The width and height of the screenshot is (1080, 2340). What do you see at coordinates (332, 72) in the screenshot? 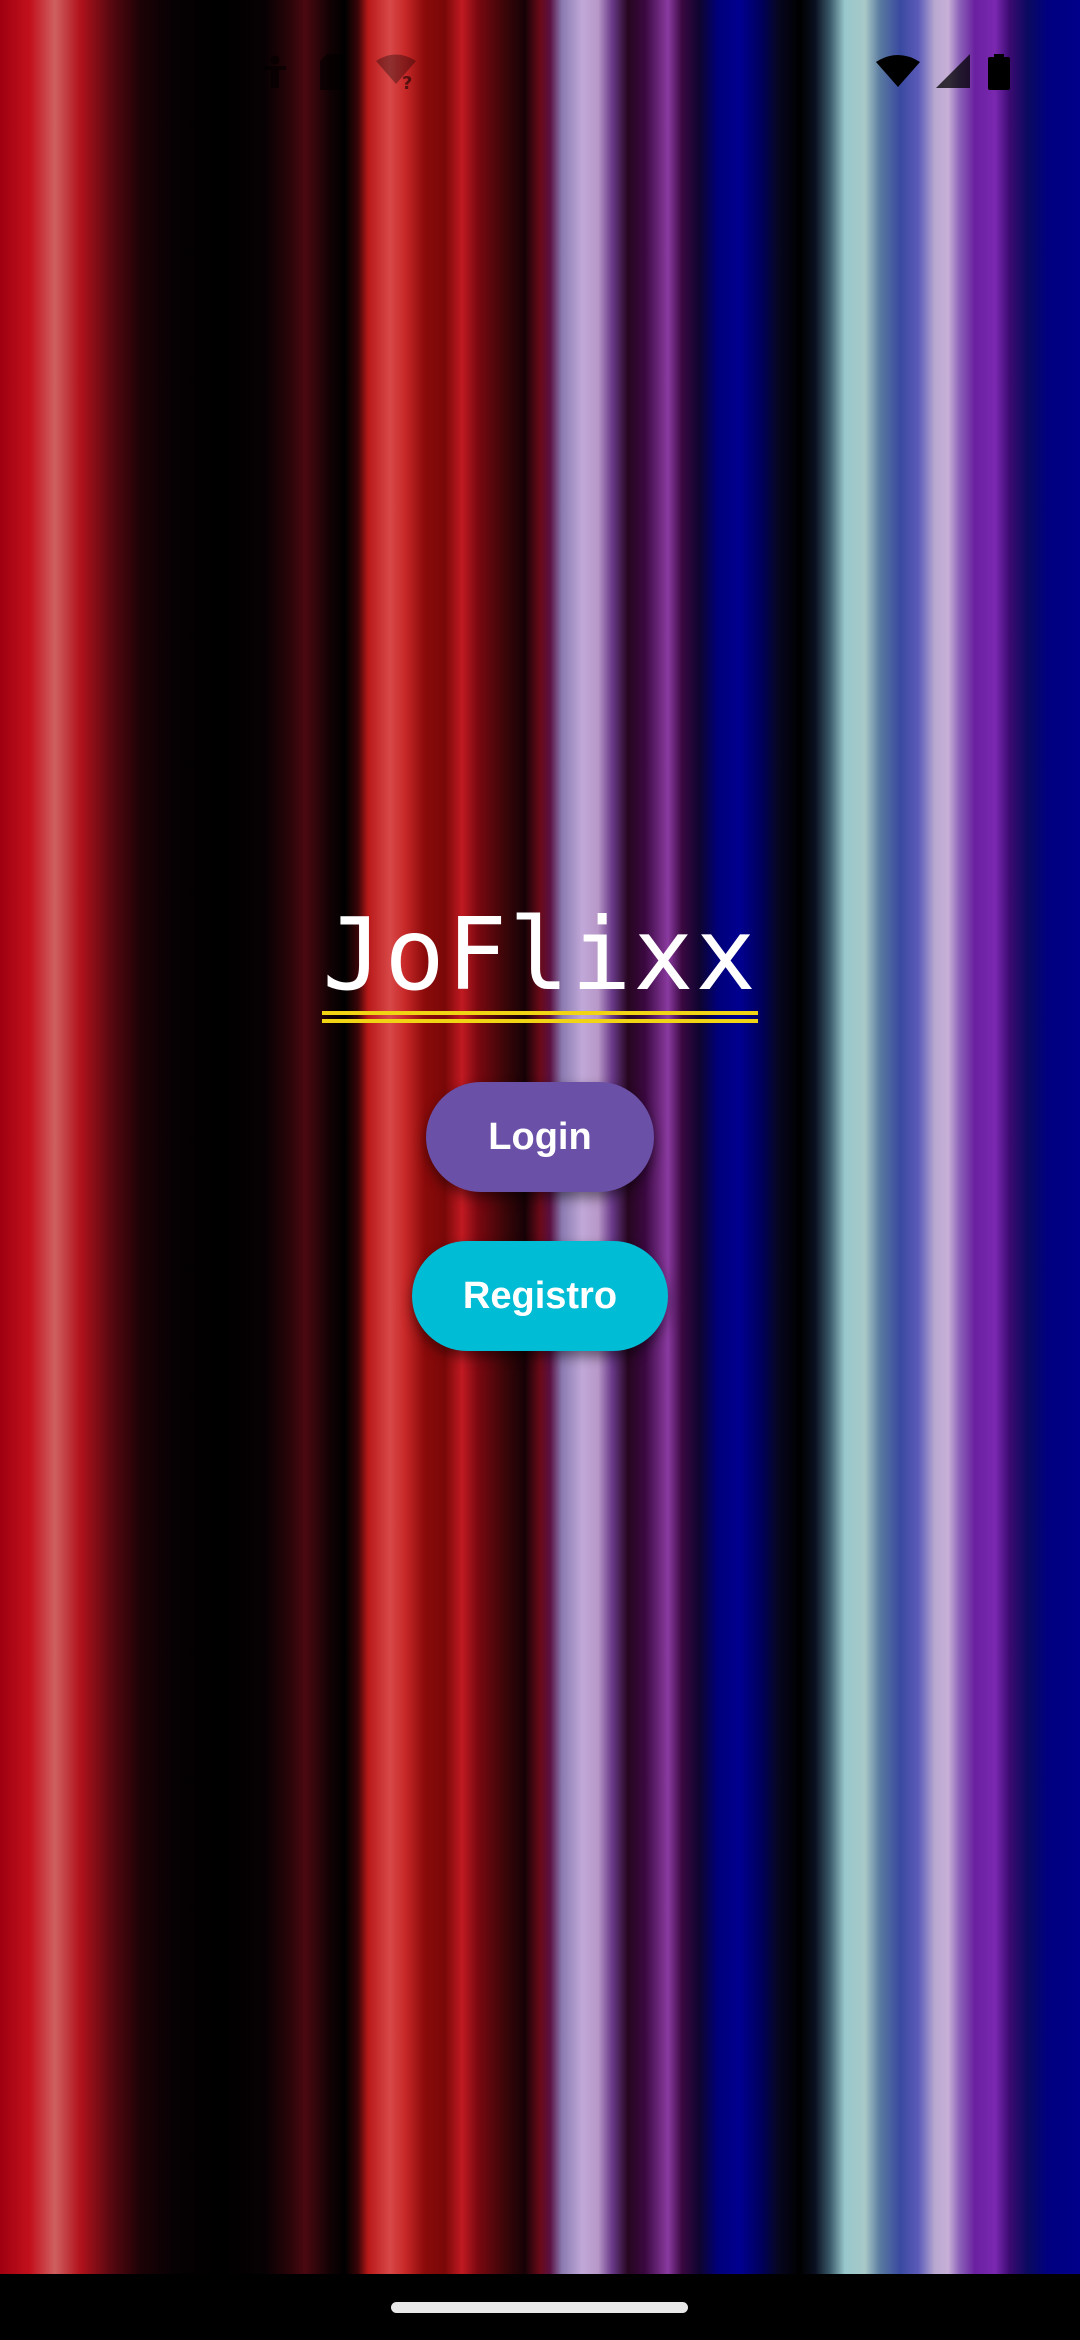
I see `sim-card-icon` at bounding box center [332, 72].